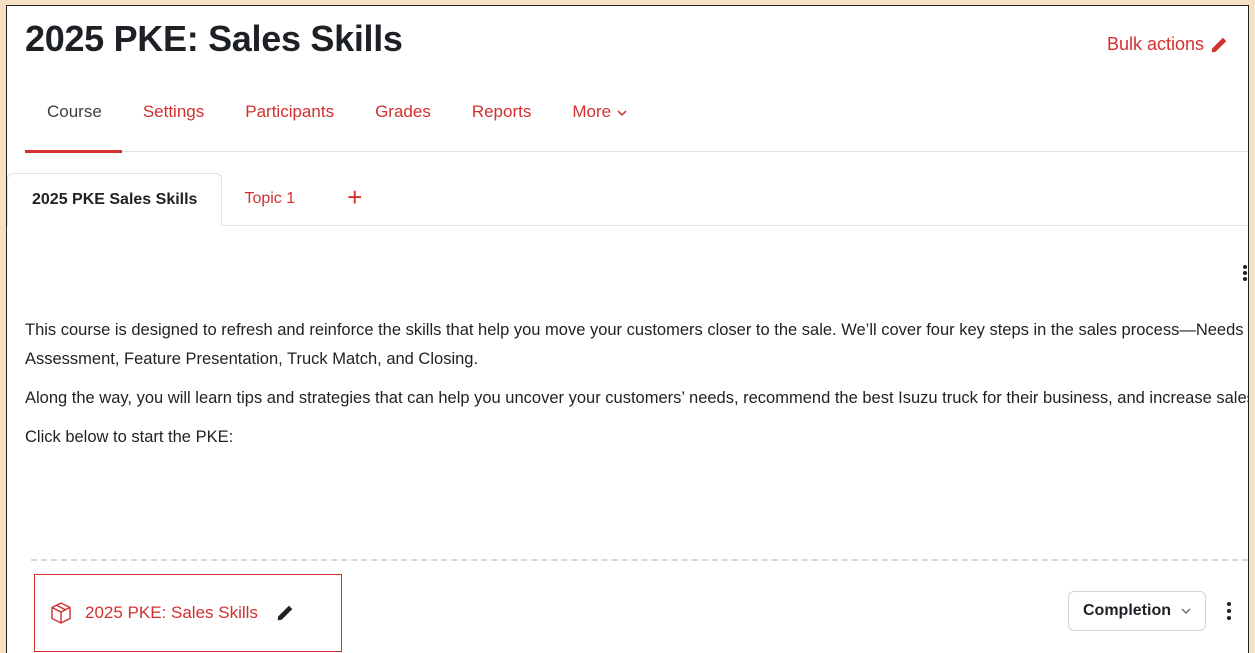 This screenshot has width=1255, height=653. I want to click on nav-reports: Reports, so click(502, 123).